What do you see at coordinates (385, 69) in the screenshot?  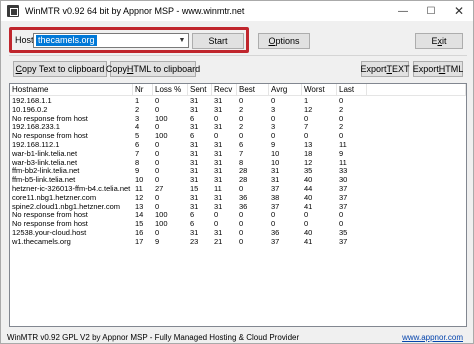 I see `export-text-button: Export T EXT` at bounding box center [385, 69].